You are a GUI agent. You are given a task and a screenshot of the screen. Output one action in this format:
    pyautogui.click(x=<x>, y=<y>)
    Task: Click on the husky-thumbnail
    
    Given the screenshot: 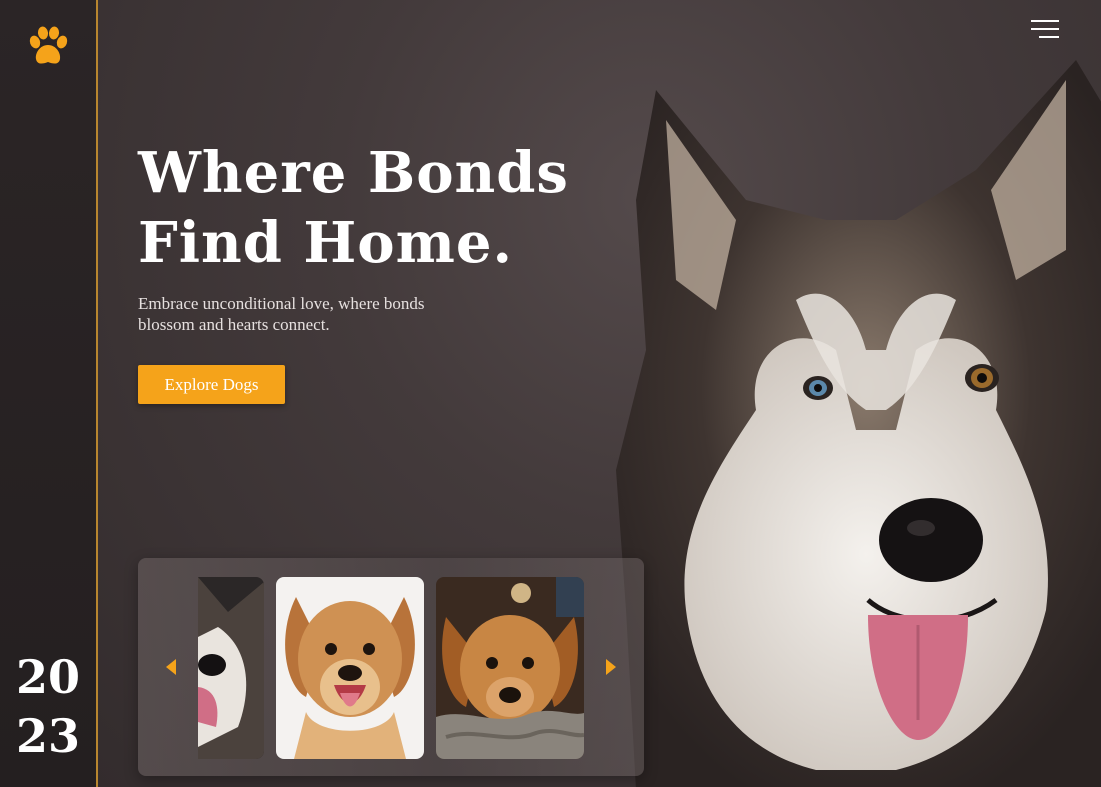 What is the action you would take?
    pyautogui.click(x=231, y=668)
    